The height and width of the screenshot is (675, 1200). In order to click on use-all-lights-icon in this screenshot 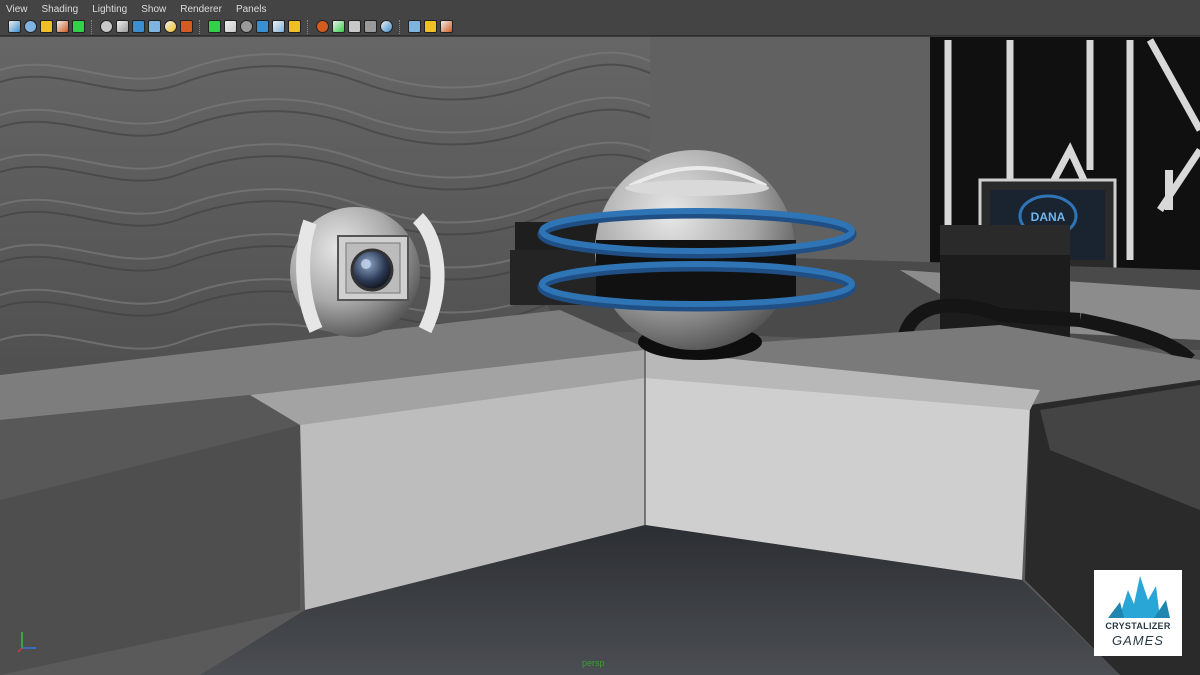, I will do `click(322, 26)`.